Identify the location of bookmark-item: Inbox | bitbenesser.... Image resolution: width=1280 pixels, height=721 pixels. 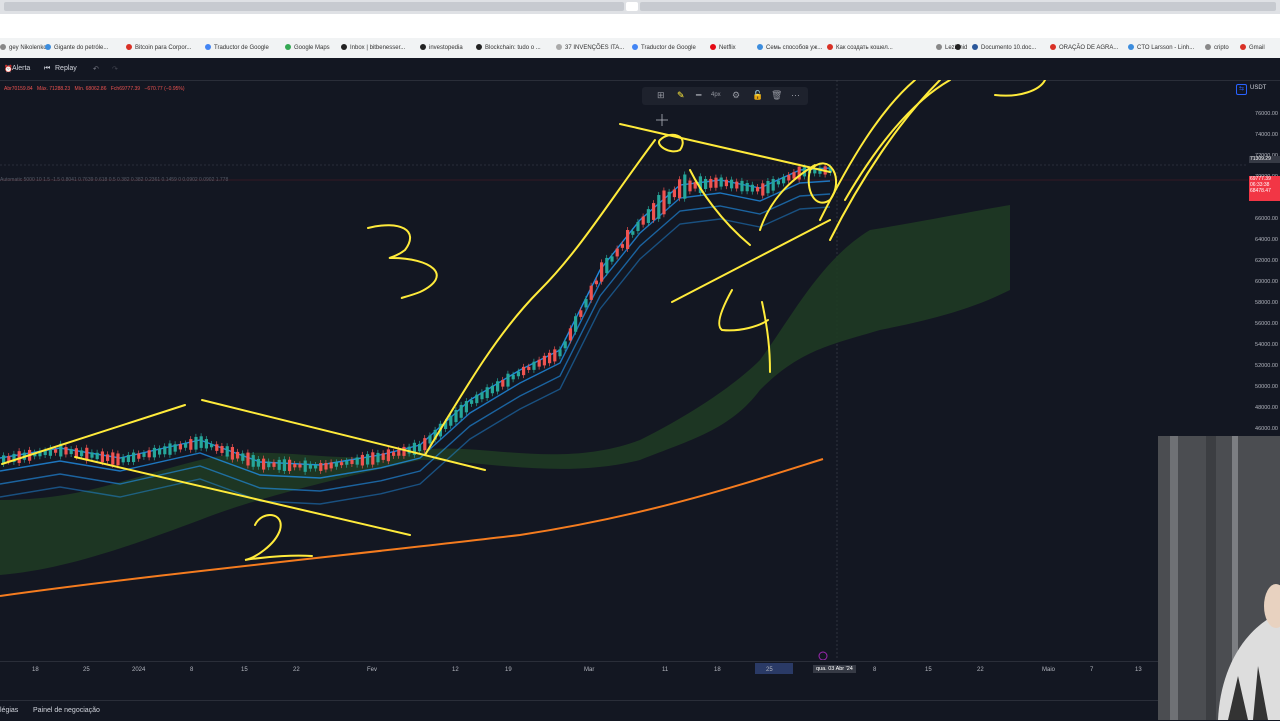
(373, 47).